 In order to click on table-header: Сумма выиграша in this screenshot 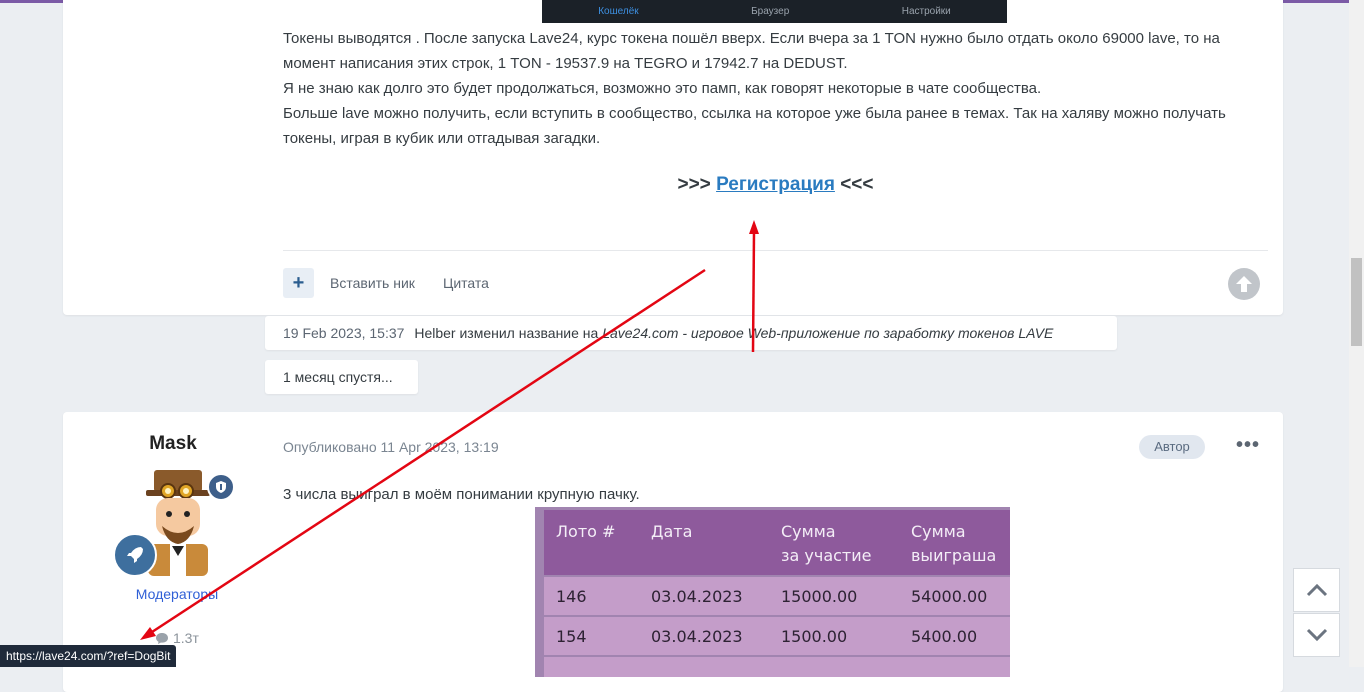, I will do `click(954, 543)`.